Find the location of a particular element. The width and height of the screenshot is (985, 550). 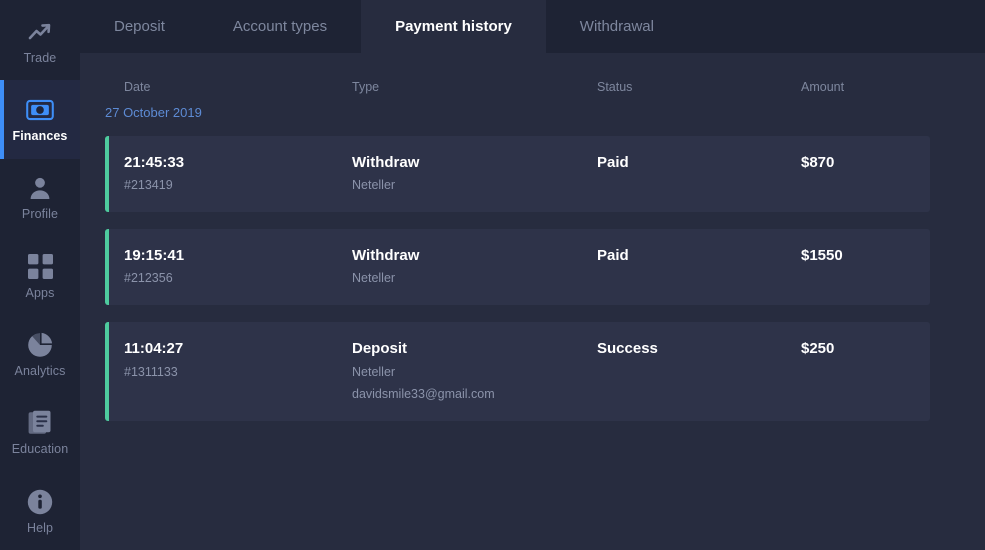

table-row: 19:15:41 #212356 Withdraw Neteller Paid $1550 is located at coordinates (517, 267).